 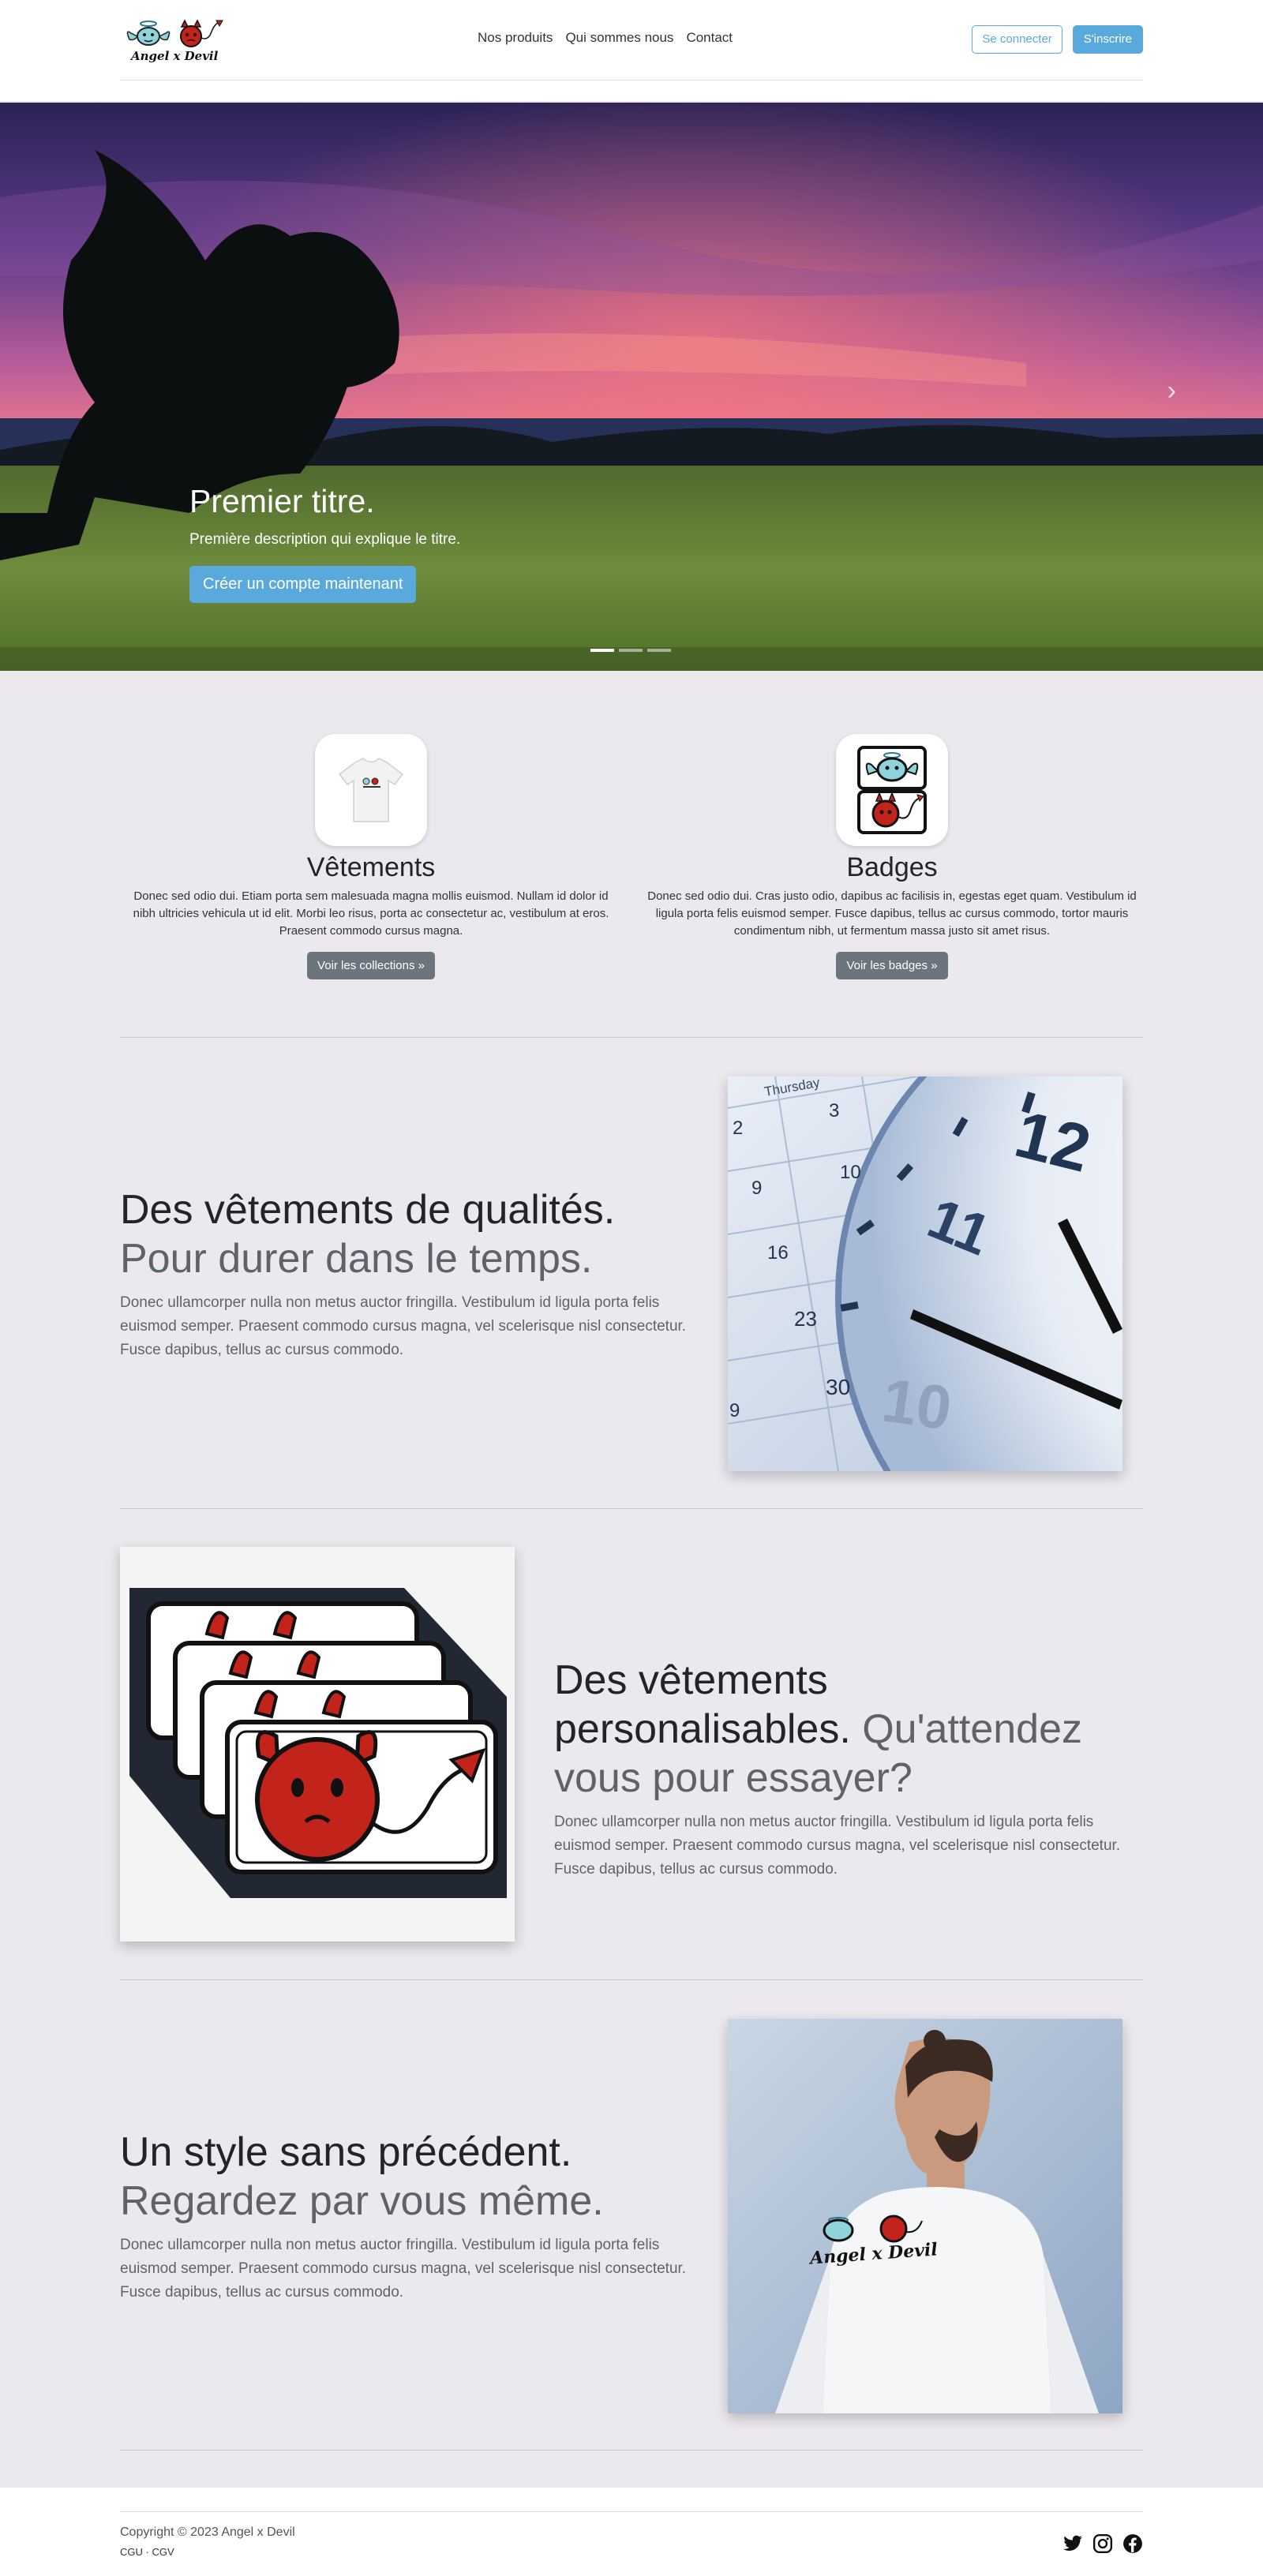 What do you see at coordinates (346, 2152) in the screenshot?
I see `feature-heading-main: Un style sans précédent.` at bounding box center [346, 2152].